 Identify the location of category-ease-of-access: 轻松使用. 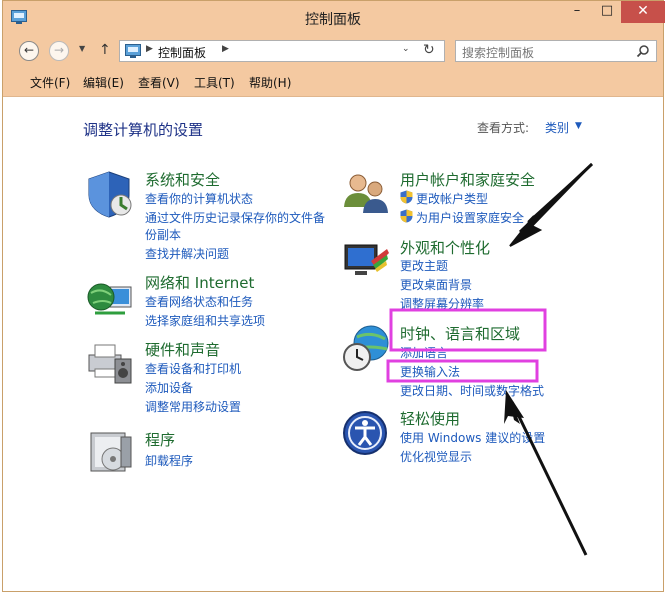
(430, 418).